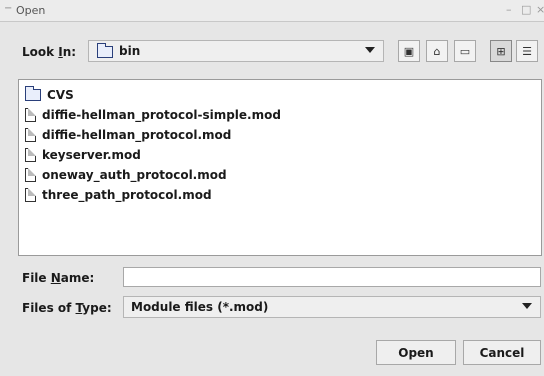 The image size is (544, 376). I want to click on file-name-label: File Name:, so click(58, 278).